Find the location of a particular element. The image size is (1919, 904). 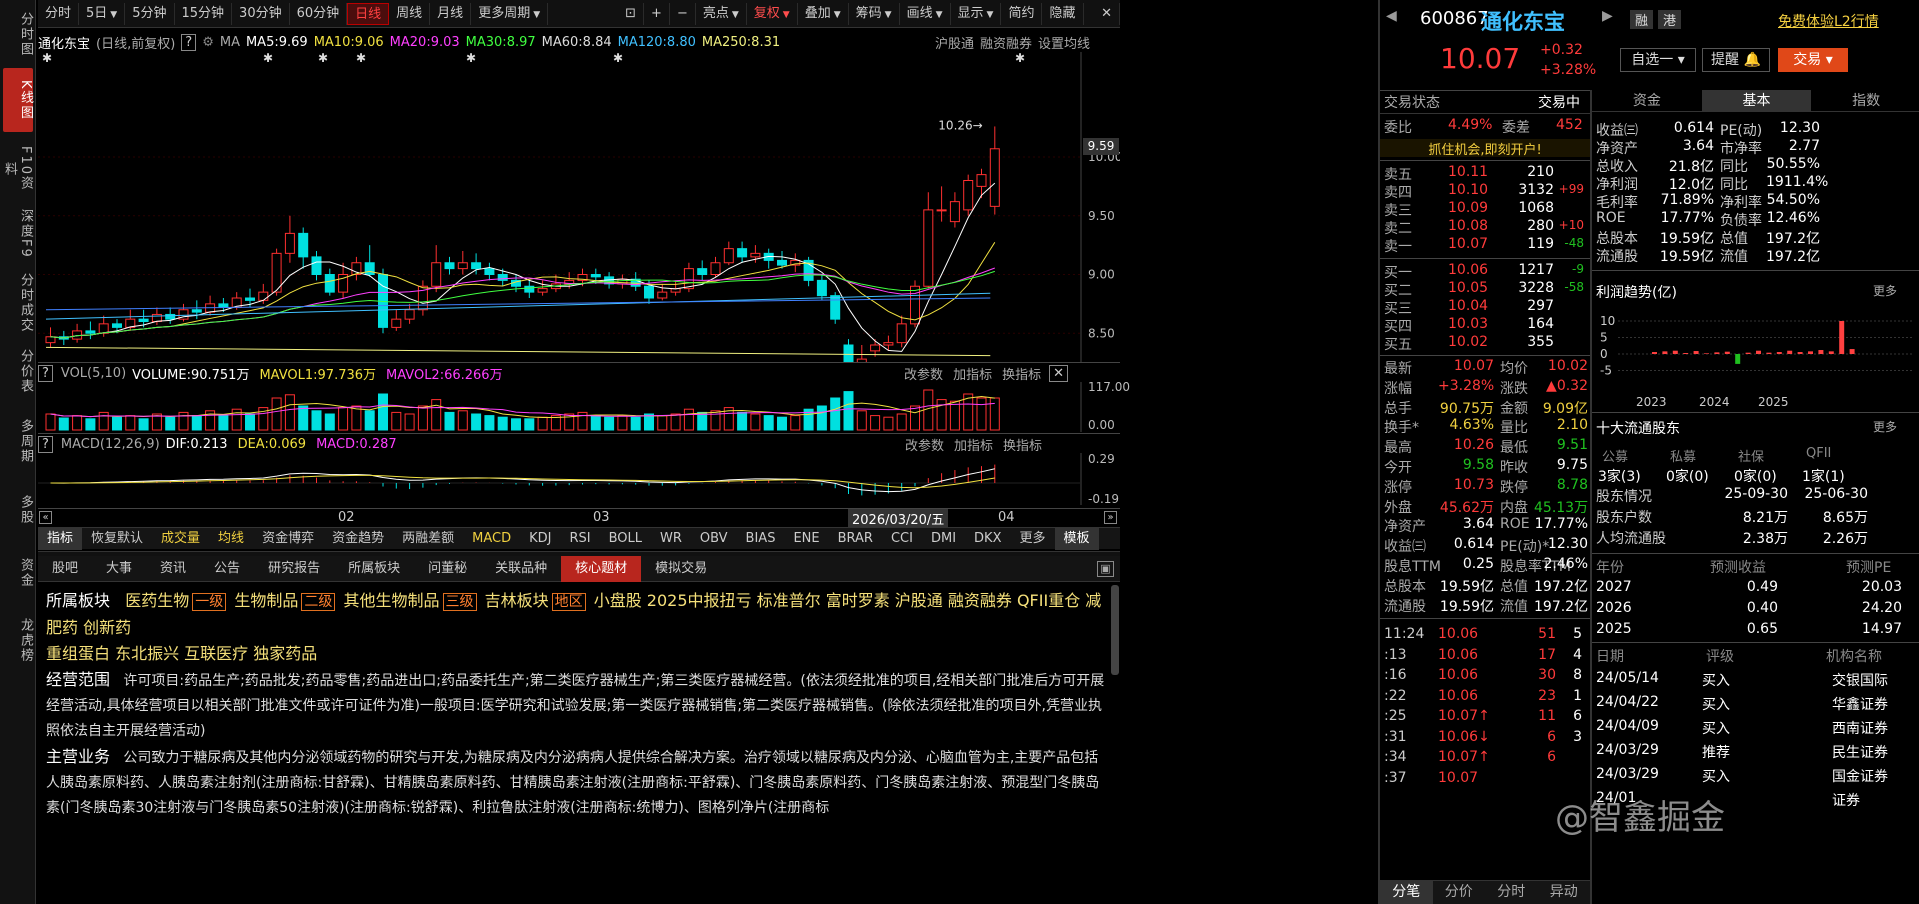

sidebar-item-0: 分时图 is located at coordinates (18, 34).